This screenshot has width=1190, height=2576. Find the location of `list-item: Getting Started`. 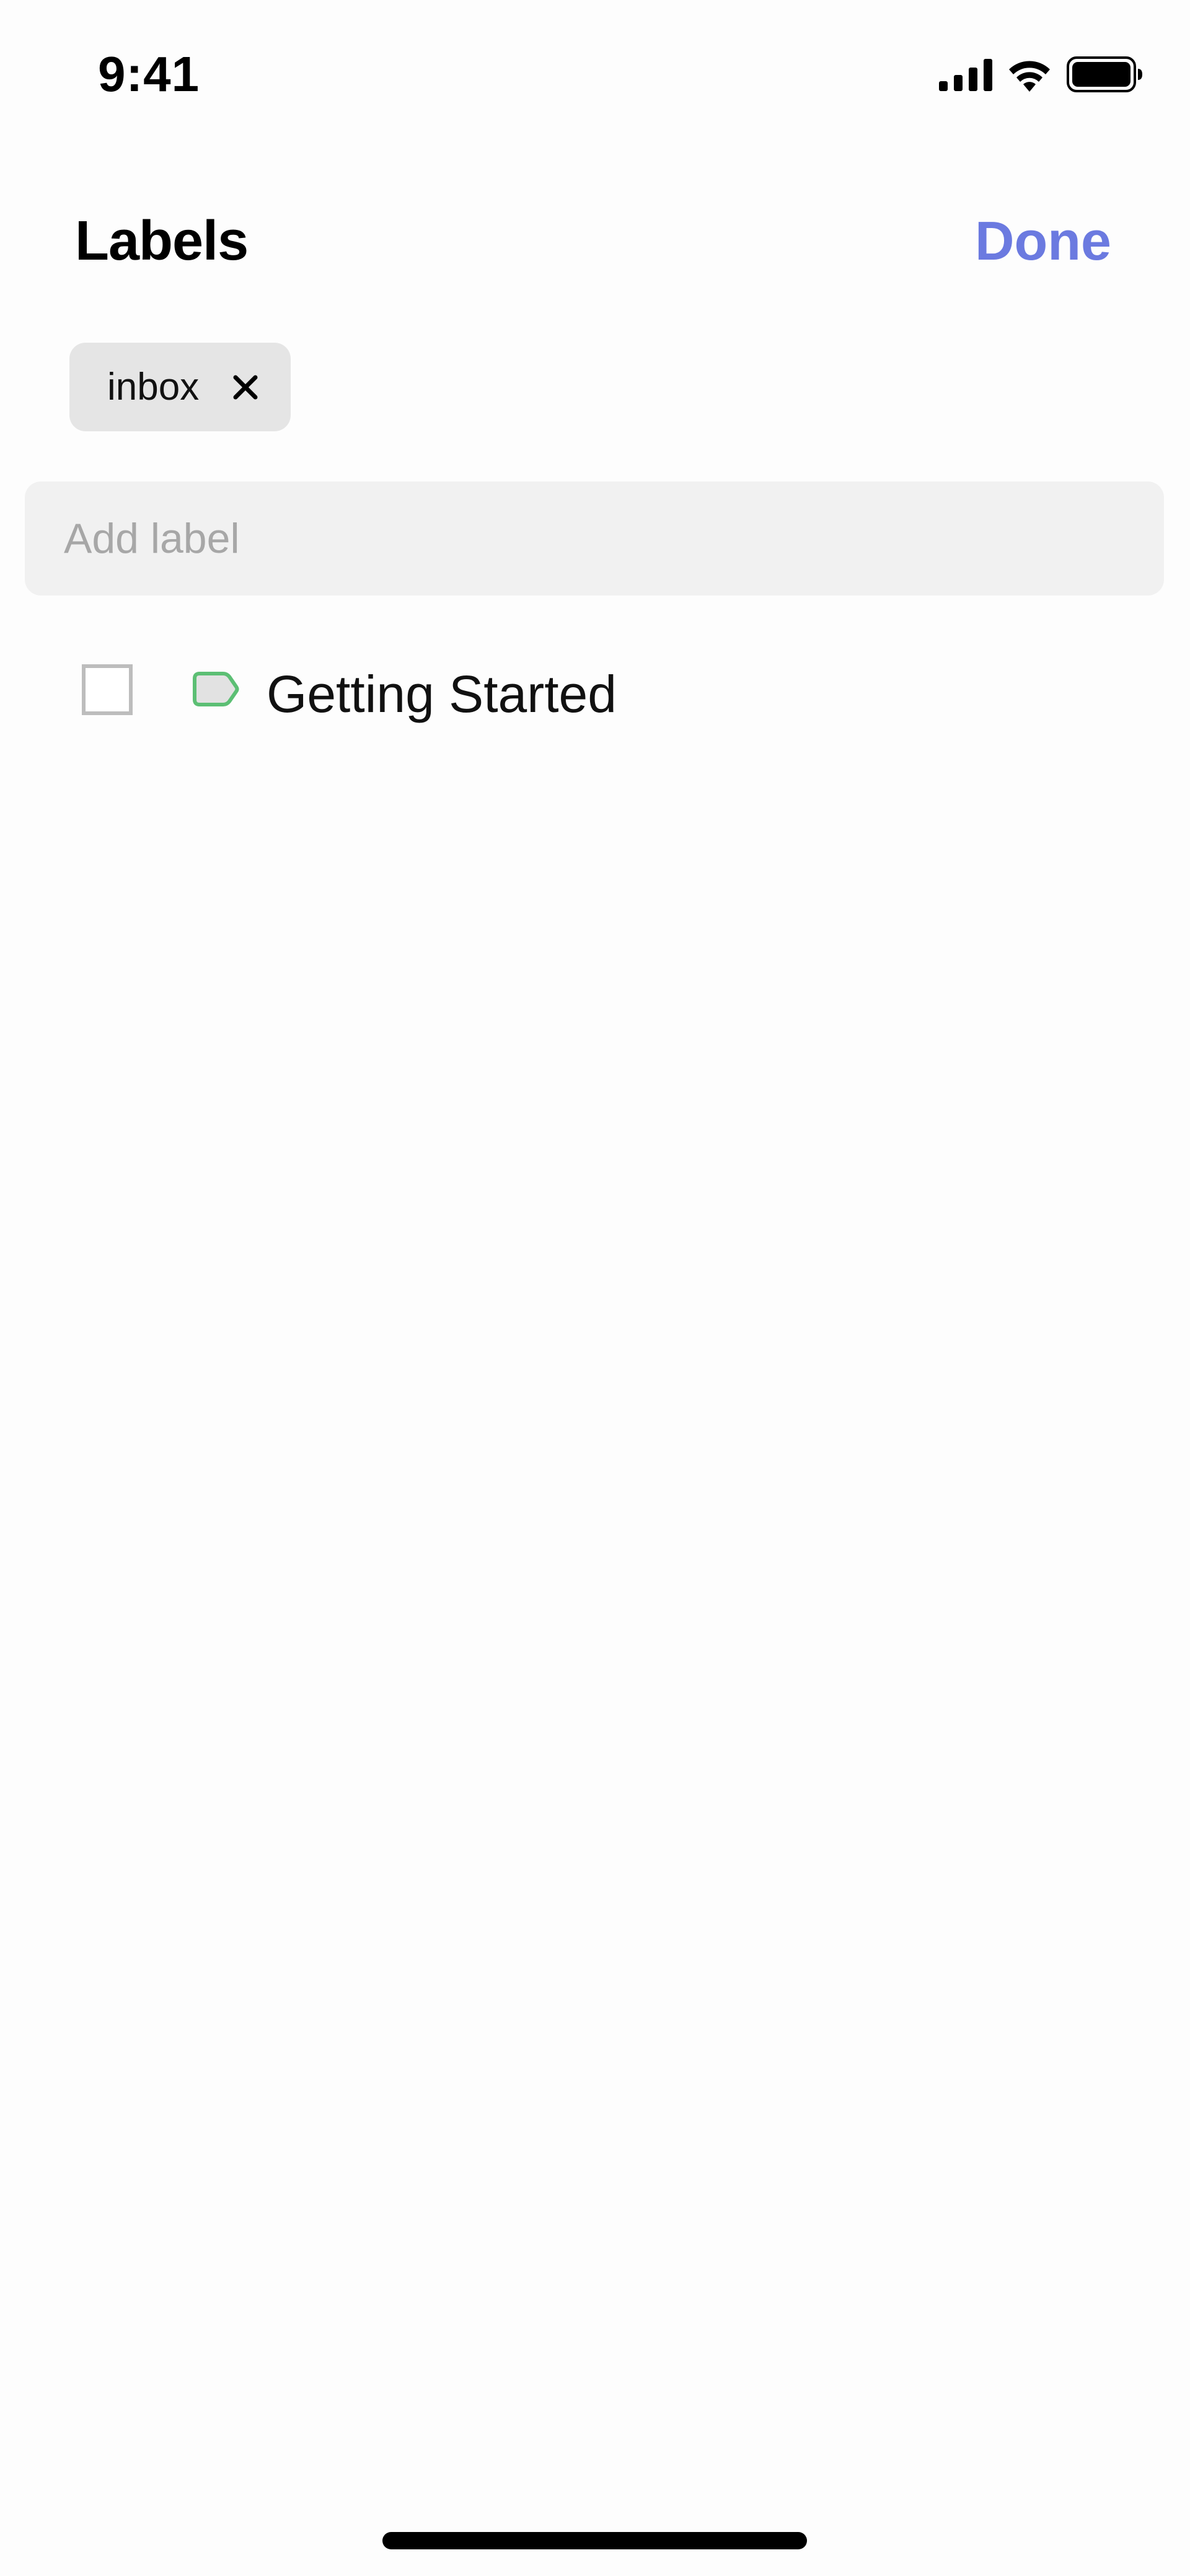

list-item: Getting Started is located at coordinates (595, 691).